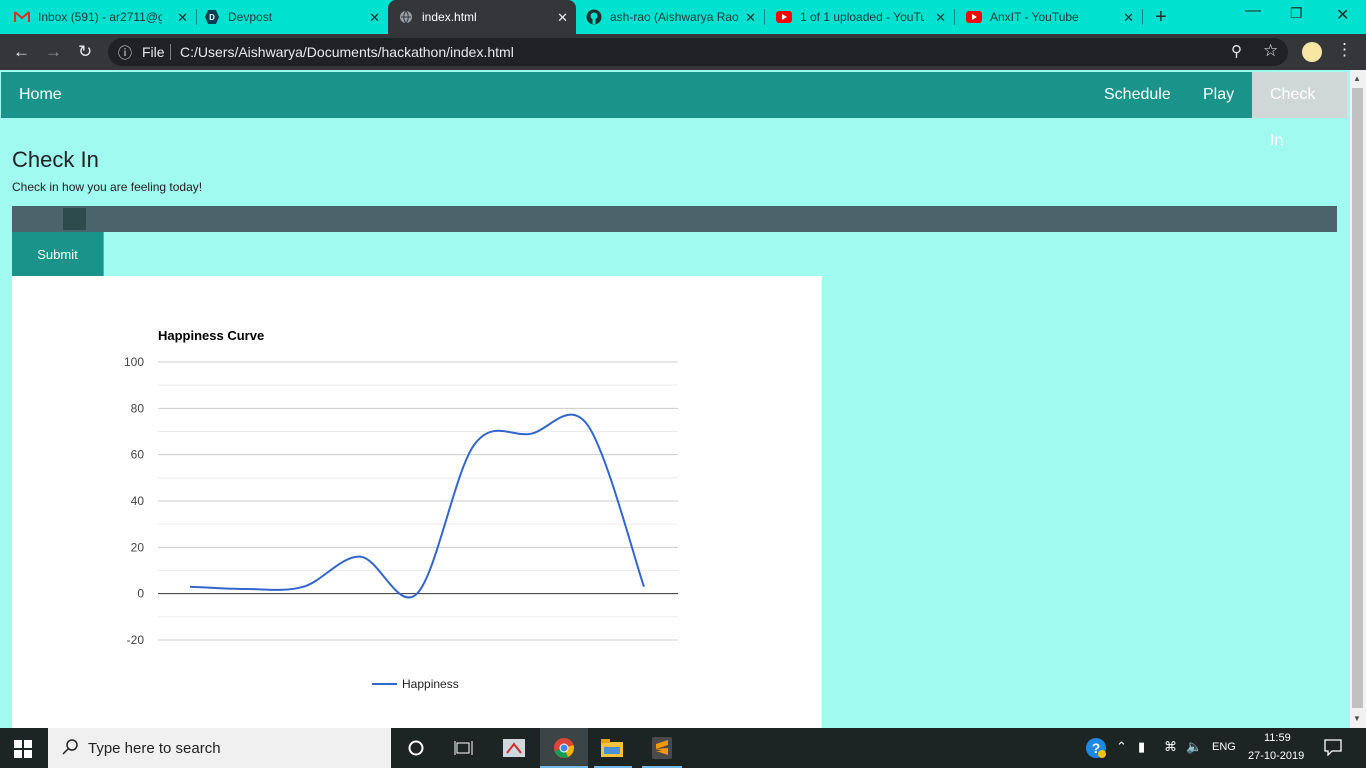 The image size is (1366, 768). Describe the element at coordinates (134, 362) in the screenshot. I see `chart-y-tick-label: 100` at that location.